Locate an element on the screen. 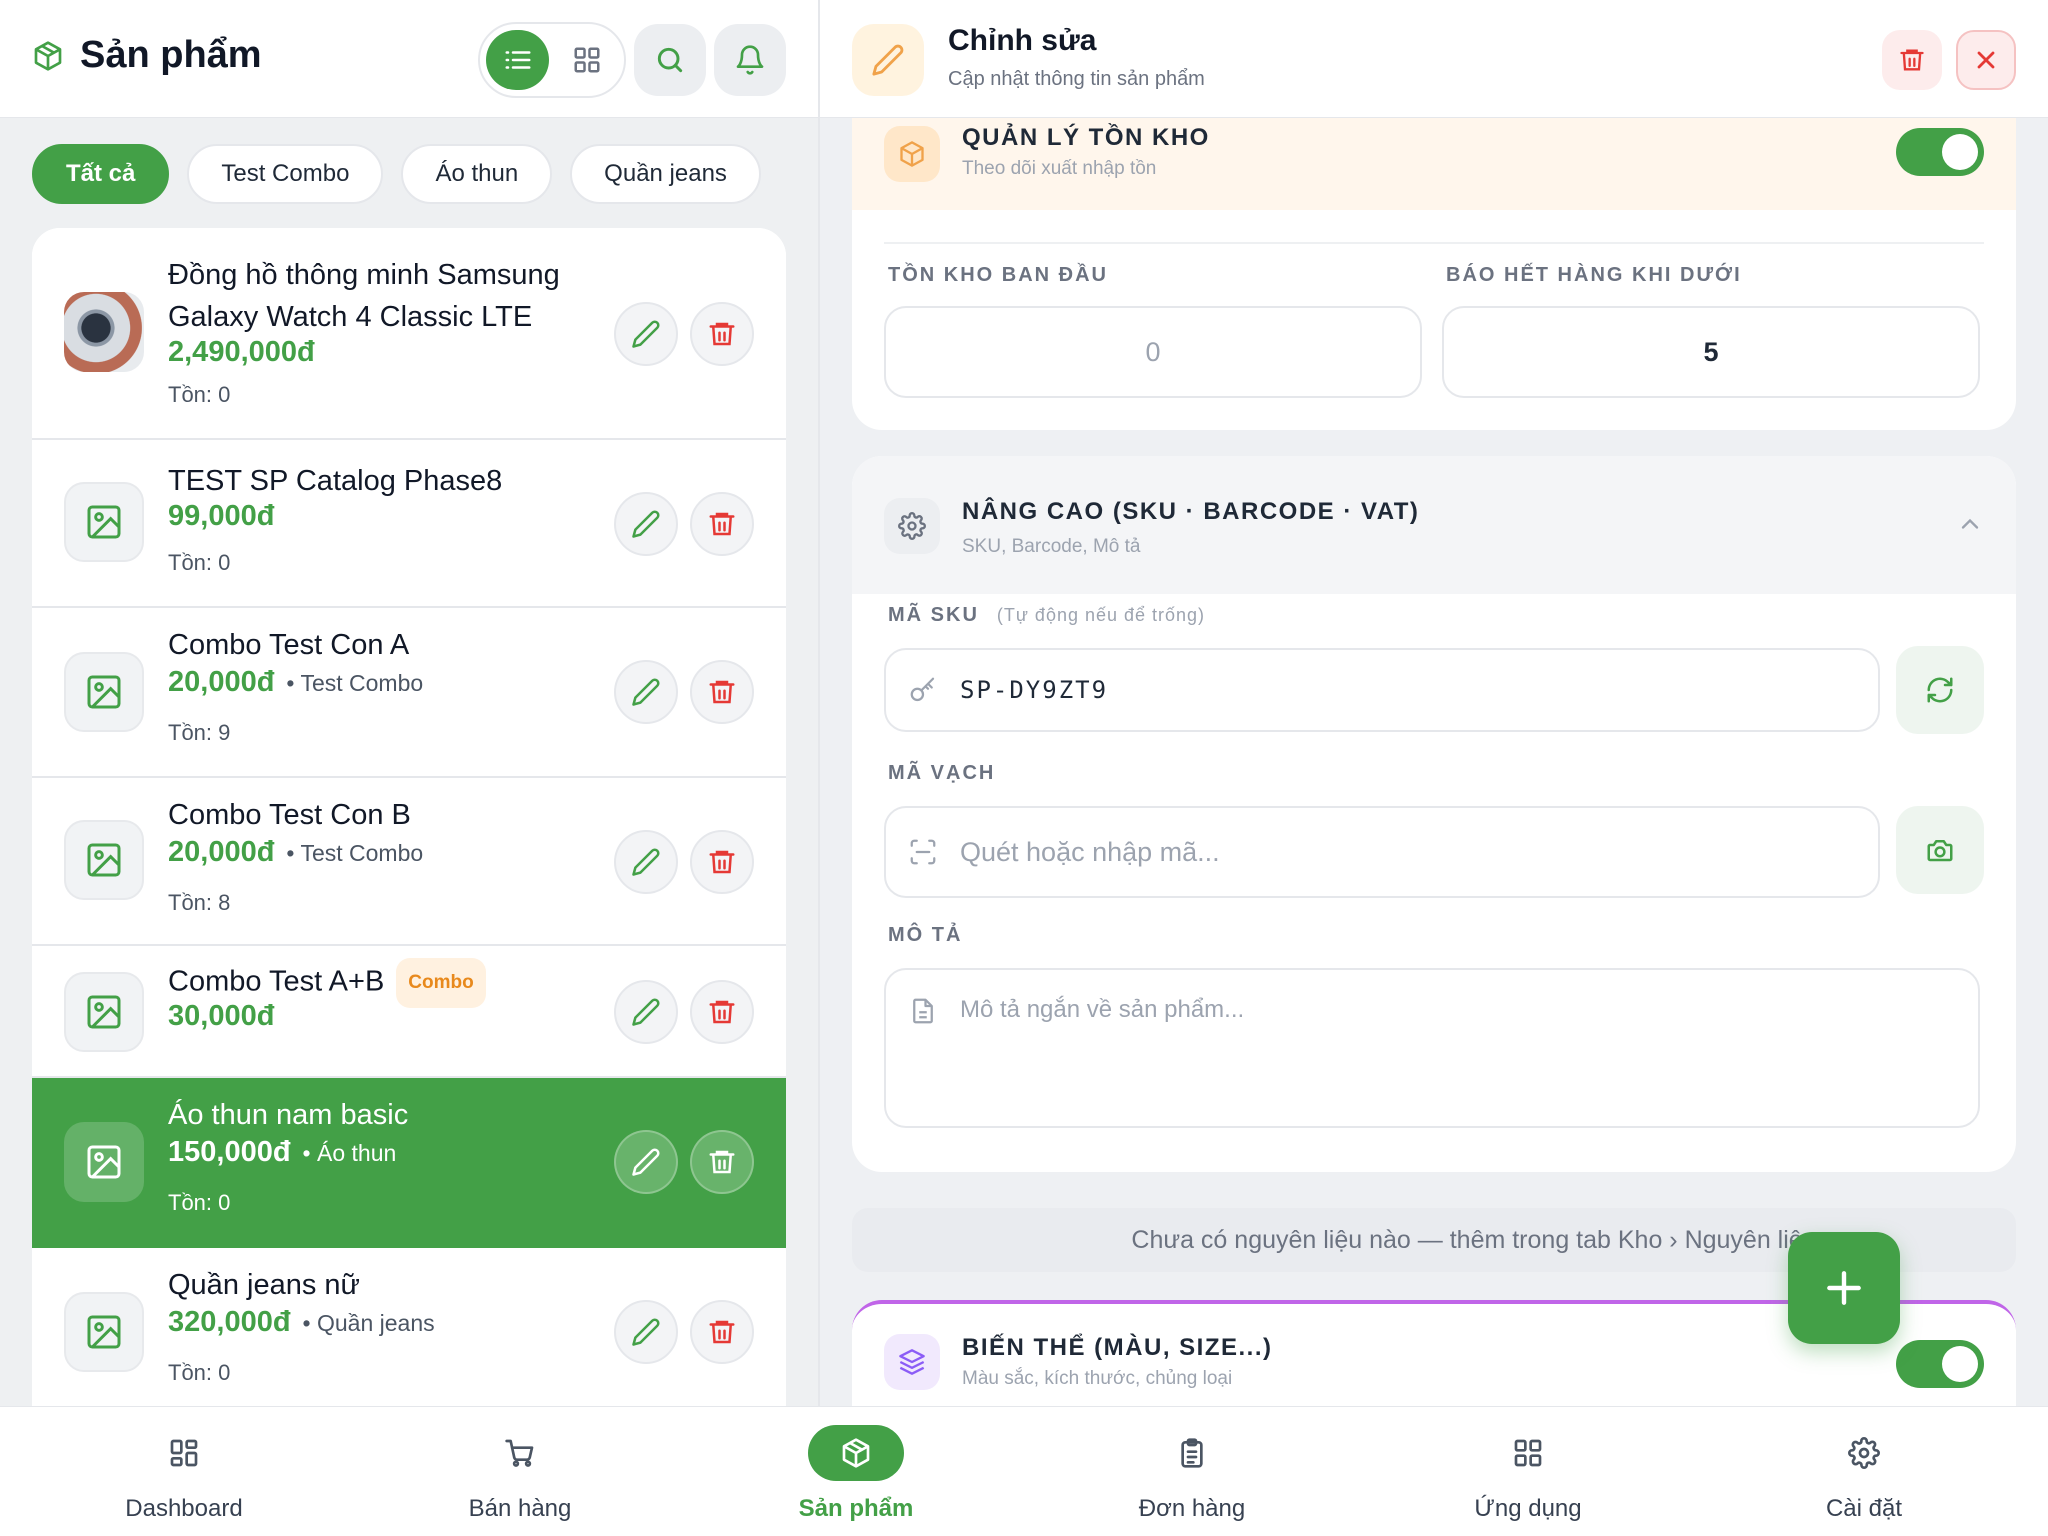 The height and width of the screenshot is (1536, 2048). filter-test-combo: Test Combo is located at coordinates (285, 174).